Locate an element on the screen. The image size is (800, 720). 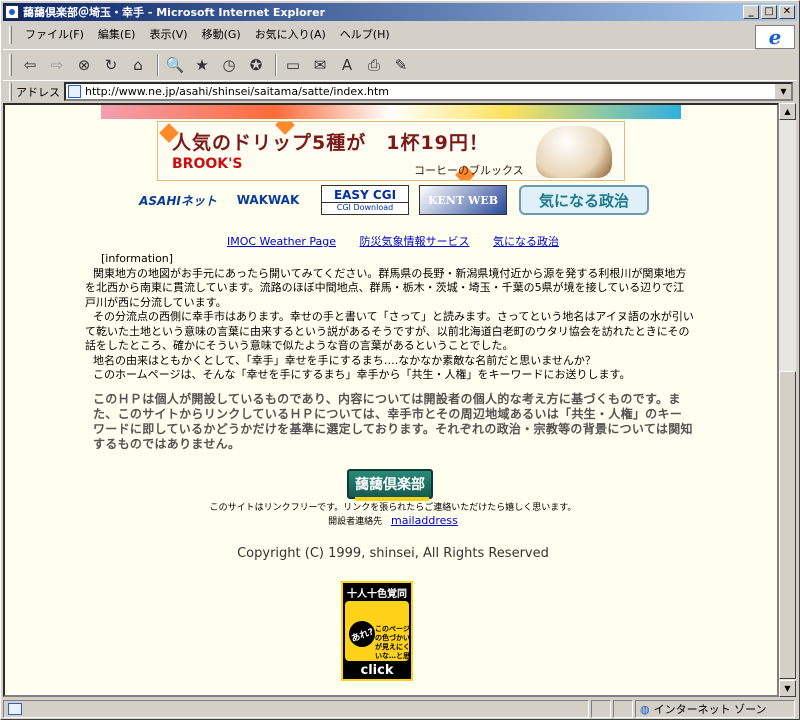
fullscreen-icon: ▭ is located at coordinates (293, 65).